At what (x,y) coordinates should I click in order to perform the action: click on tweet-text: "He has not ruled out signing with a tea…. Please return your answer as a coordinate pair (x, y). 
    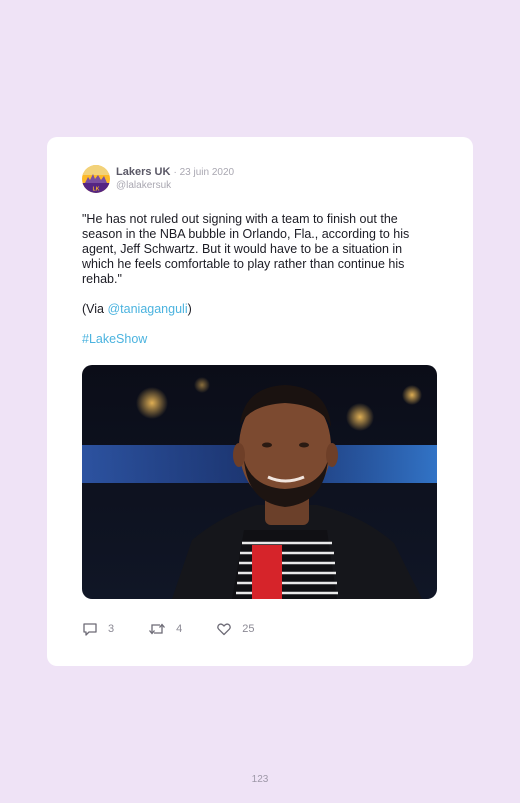
    Looking at the image, I should click on (246, 249).